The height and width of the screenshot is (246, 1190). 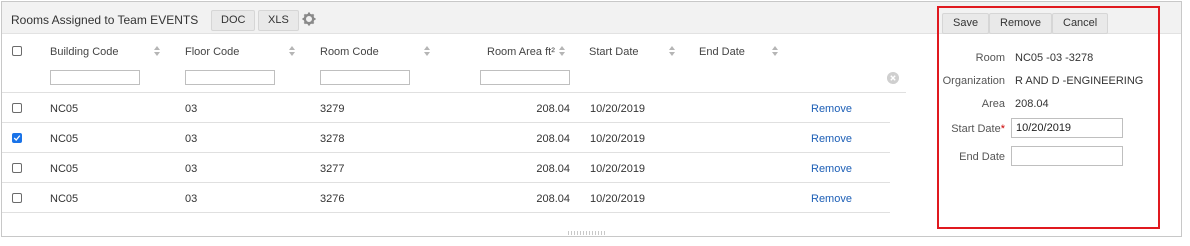 What do you see at coordinates (614, 52) in the screenshot?
I see `column-header-start-date: Start Date` at bounding box center [614, 52].